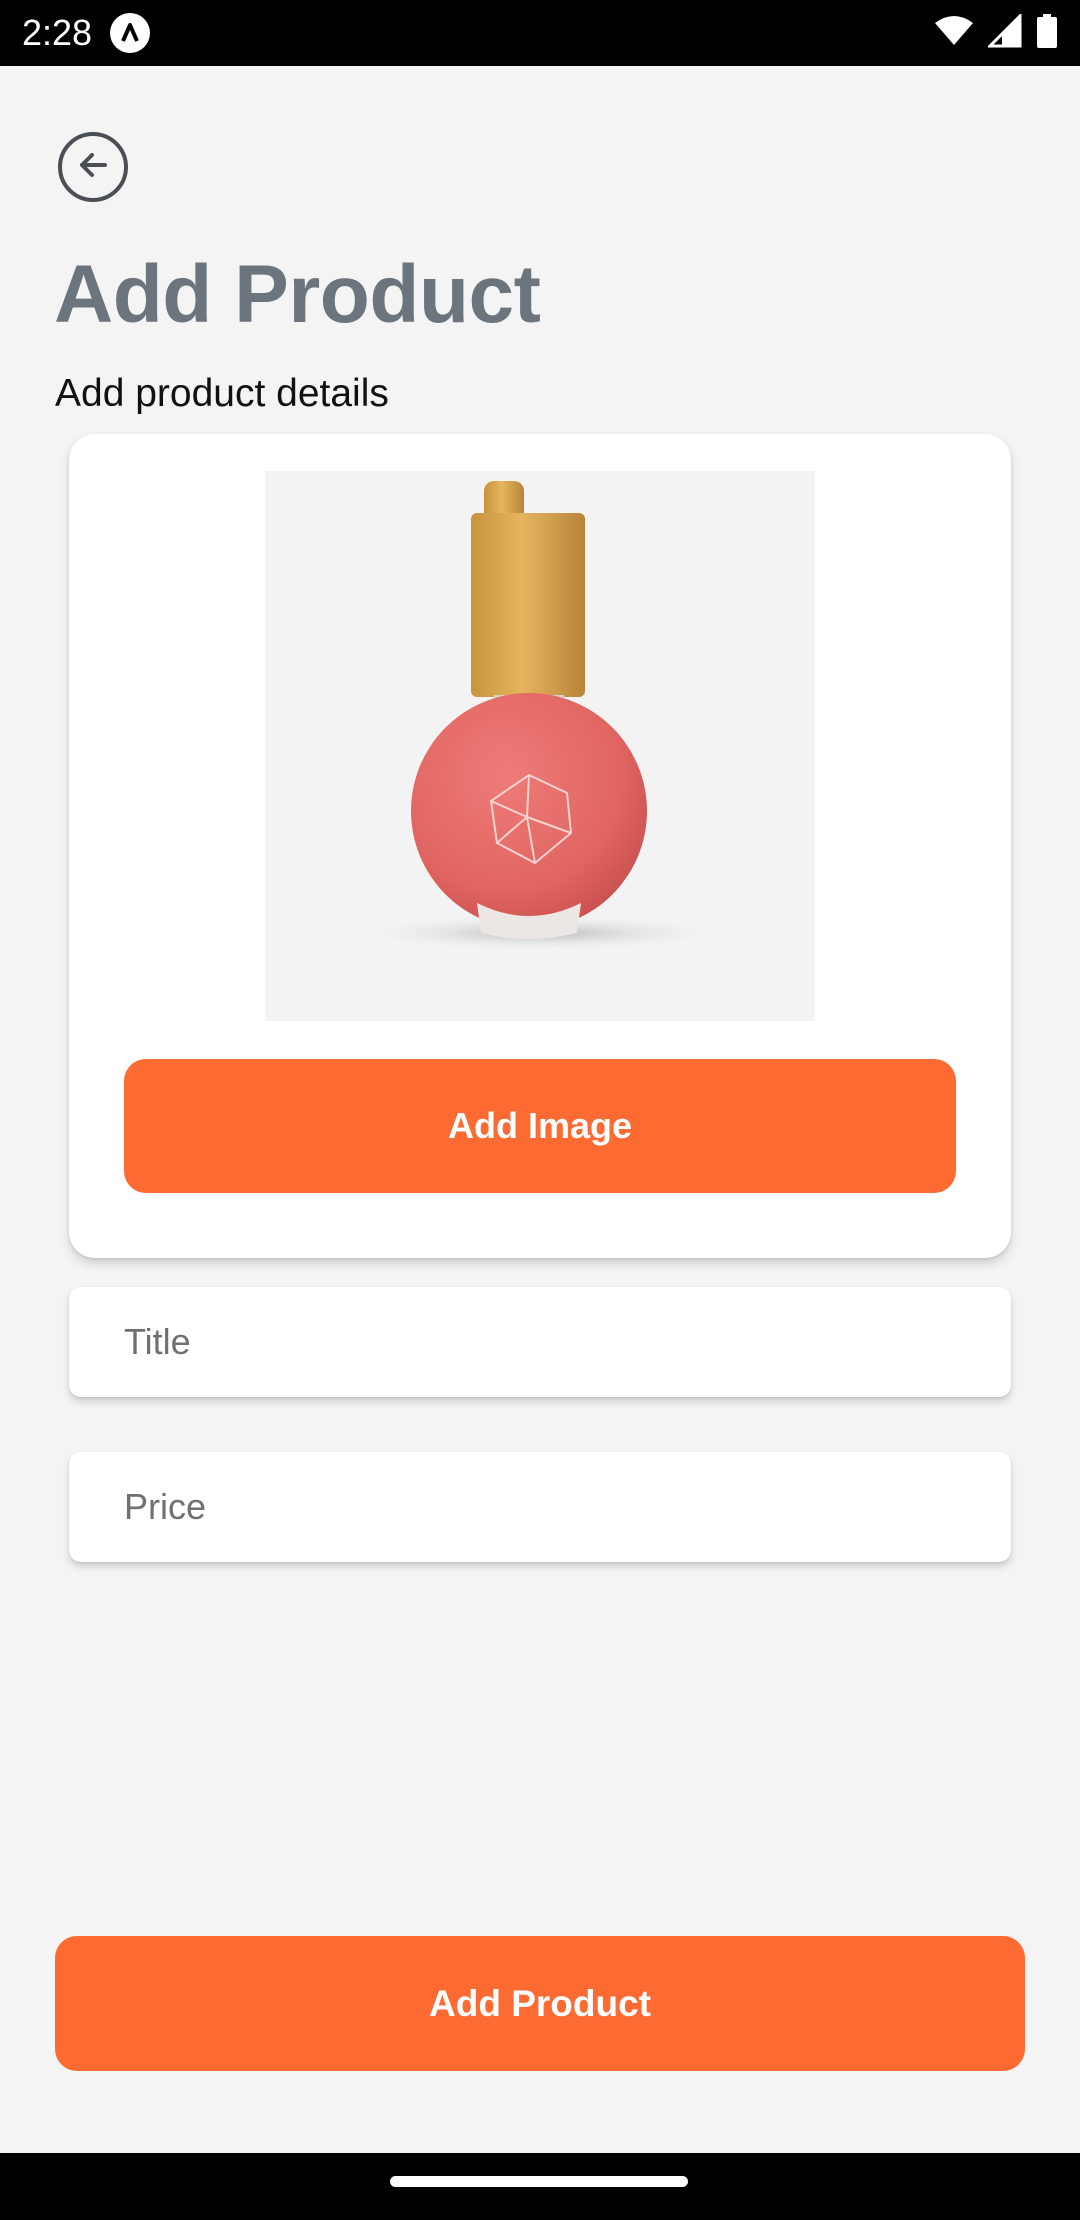 The height and width of the screenshot is (2220, 1080). Describe the element at coordinates (540, 1342) in the screenshot. I see `title-field: Title` at that location.